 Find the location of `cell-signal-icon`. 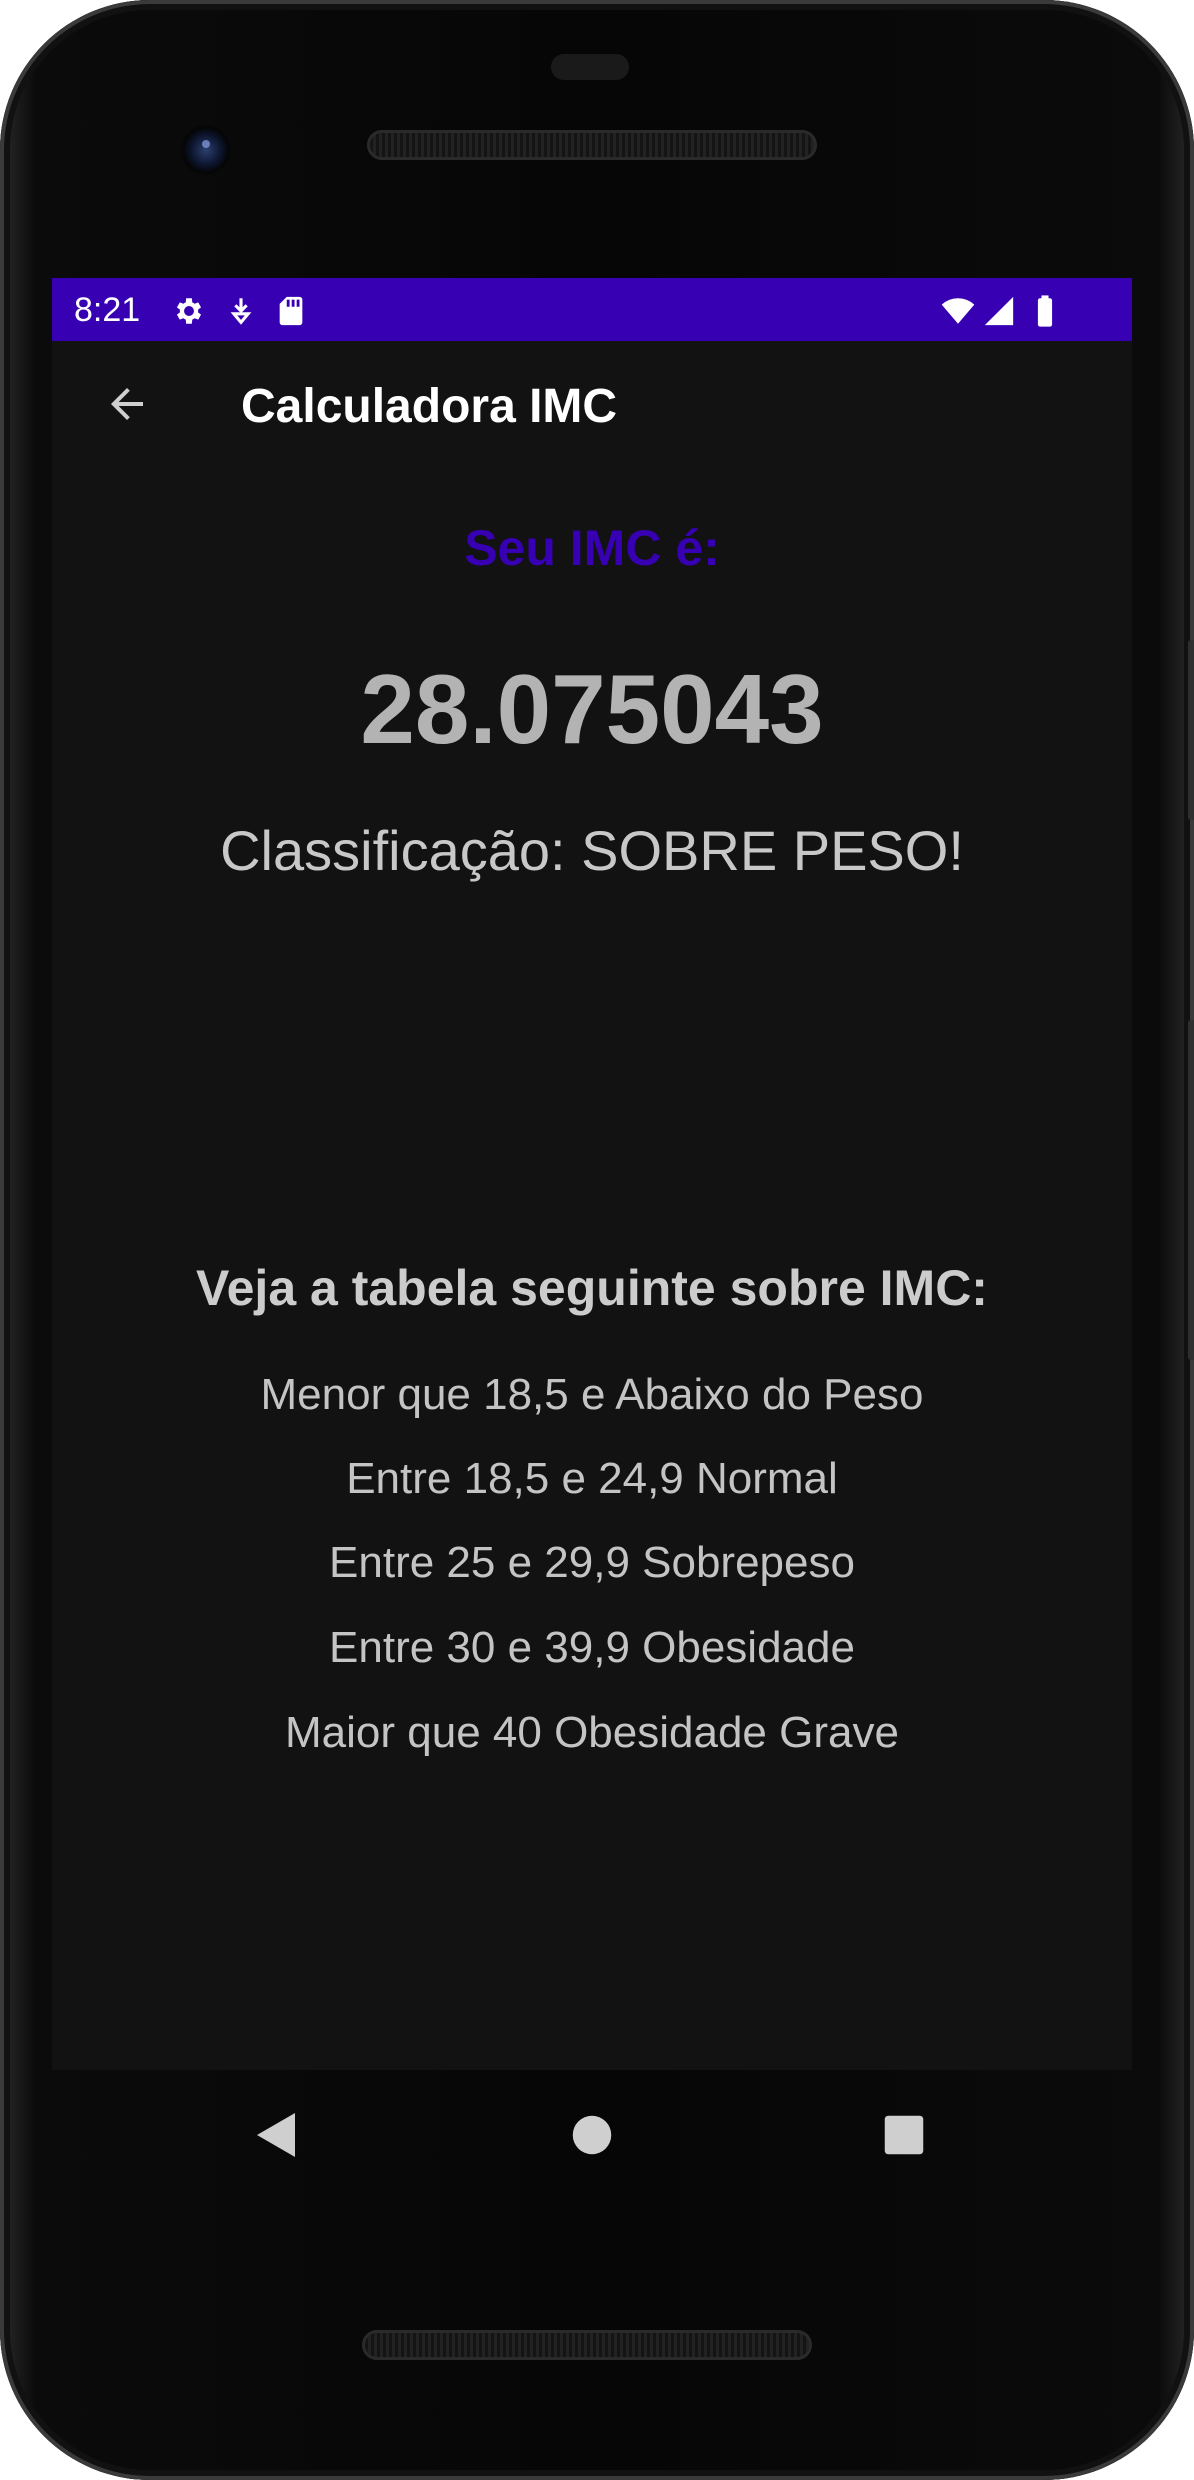

cell-signal-icon is located at coordinates (999, 311).